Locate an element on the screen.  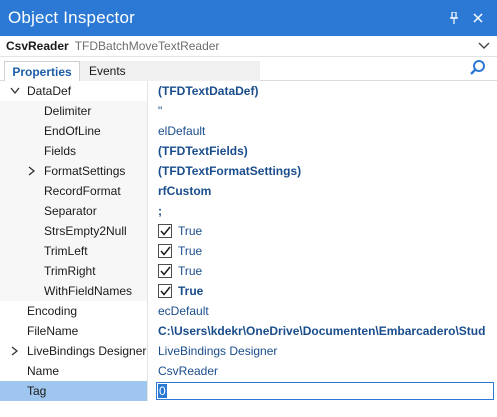
property-name-cell: Name is located at coordinates (74, 371).